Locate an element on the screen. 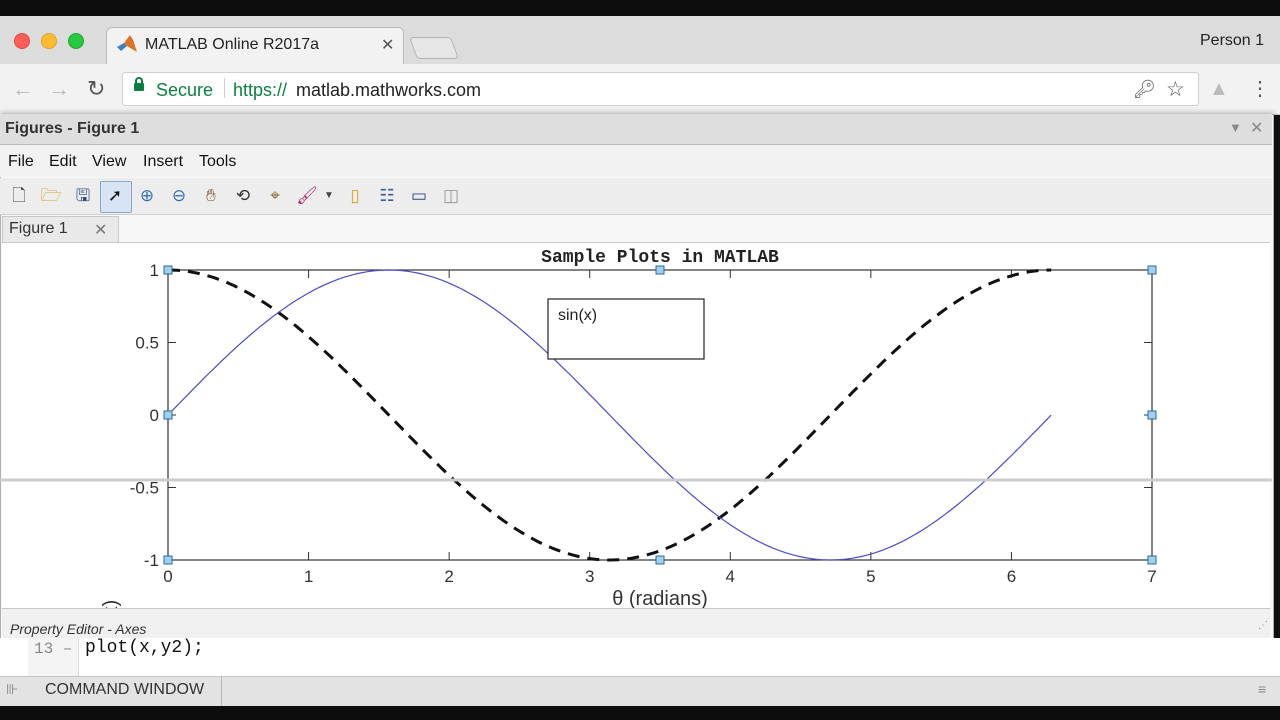 This screenshot has height=720, width=1280. expand-panel-icon: ⊪ is located at coordinates (12, 689).